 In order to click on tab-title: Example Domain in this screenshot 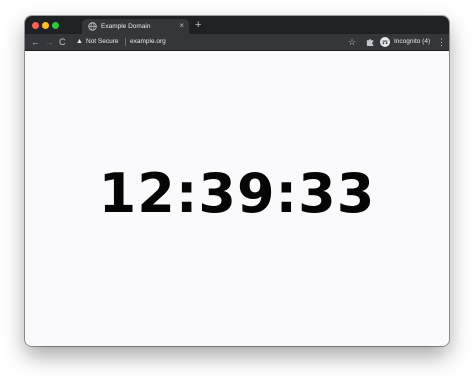, I will do `click(126, 26)`.